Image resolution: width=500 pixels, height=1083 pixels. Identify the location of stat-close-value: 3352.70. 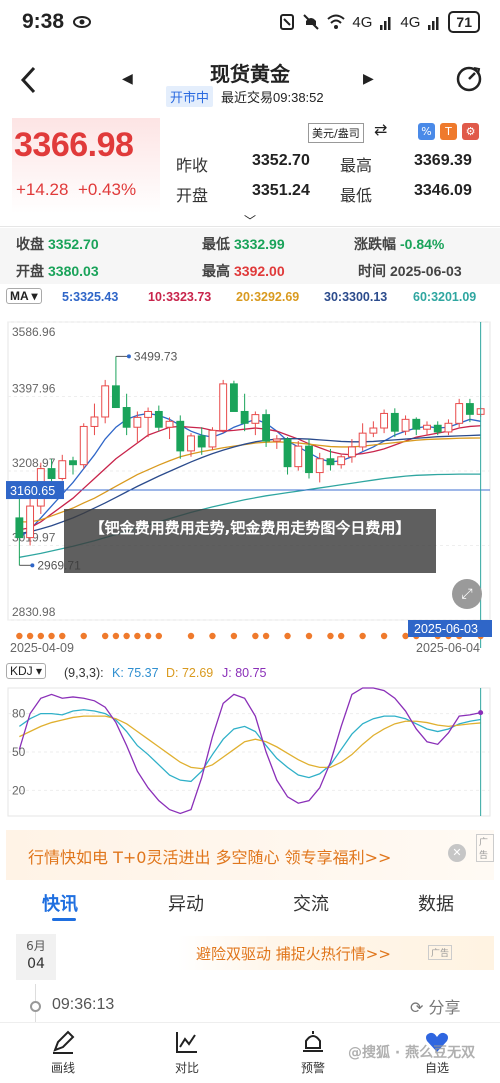
(73, 244).